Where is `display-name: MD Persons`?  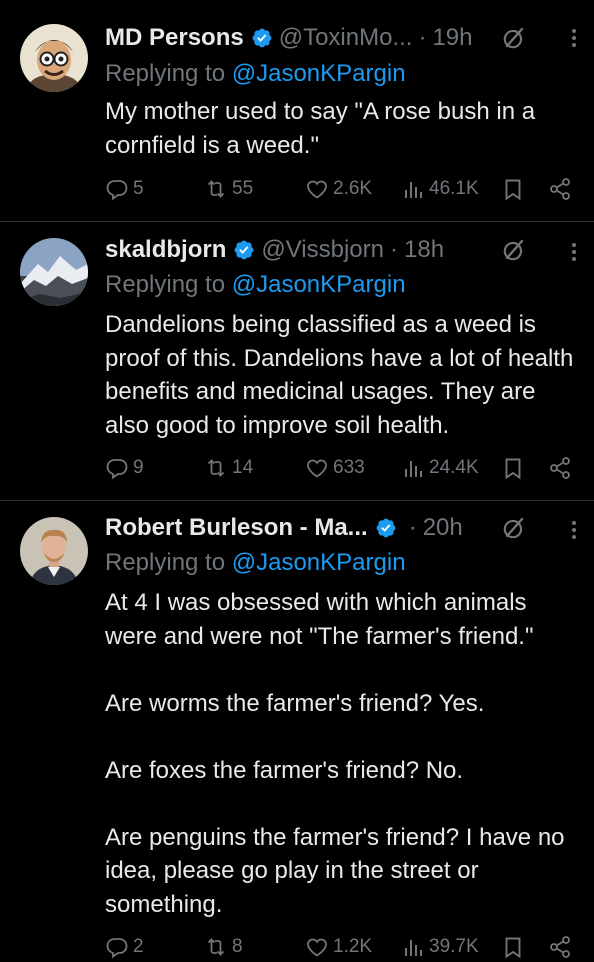
display-name: MD Persons is located at coordinates (174, 38).